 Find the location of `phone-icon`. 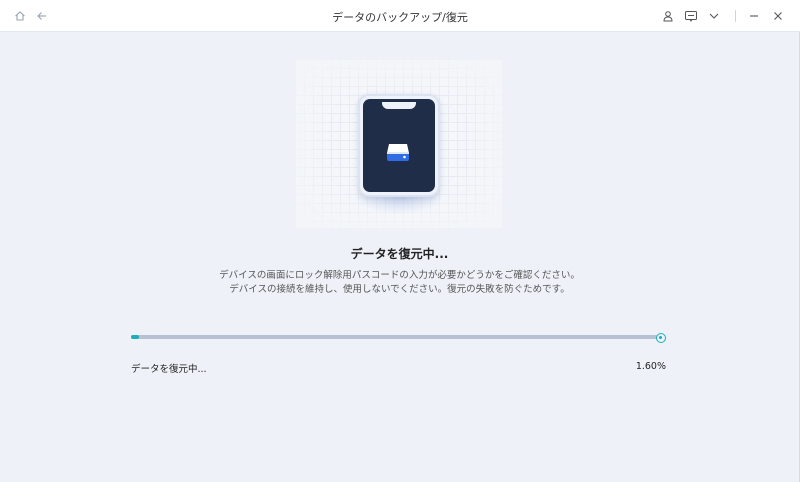

phone-icon is located at coordinates (399, 145).